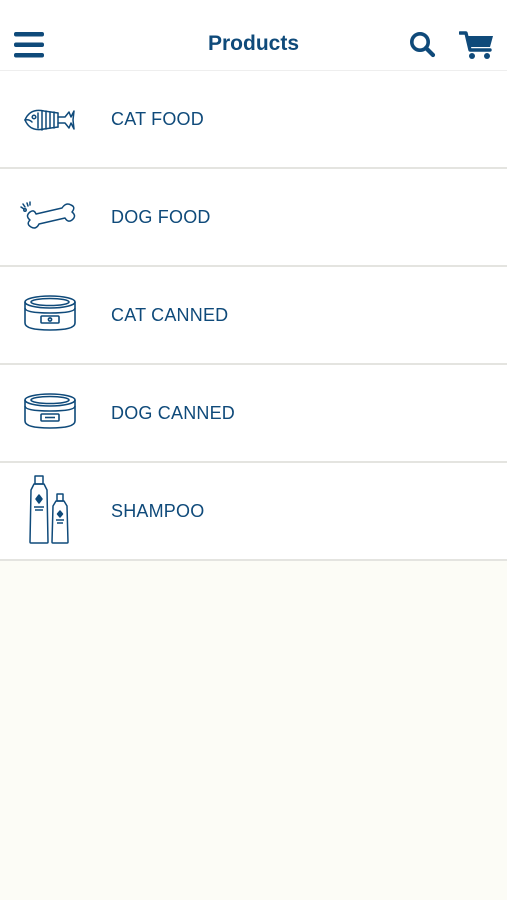 The width and height of the screenshot is (507, 900). What do you see at coordinates (50, 119) in the screenshot?
I see `fish-bone-icon` at bounding box center [50, 119].